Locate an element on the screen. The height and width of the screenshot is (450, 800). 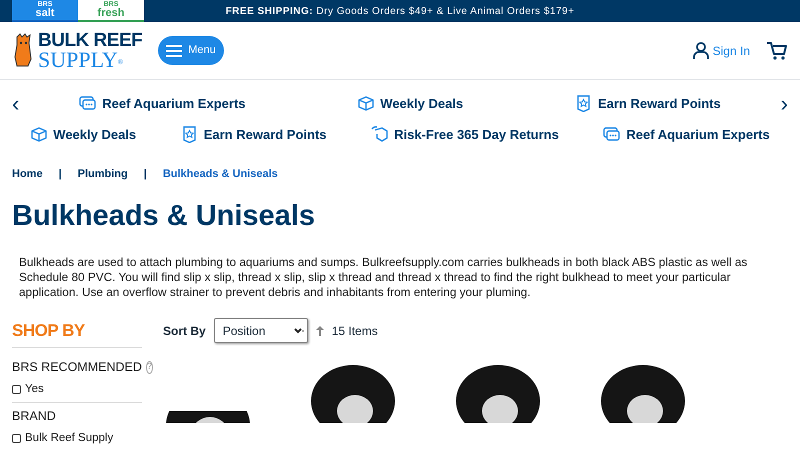
chevron-down-icon is located at coordinates (299, 330).